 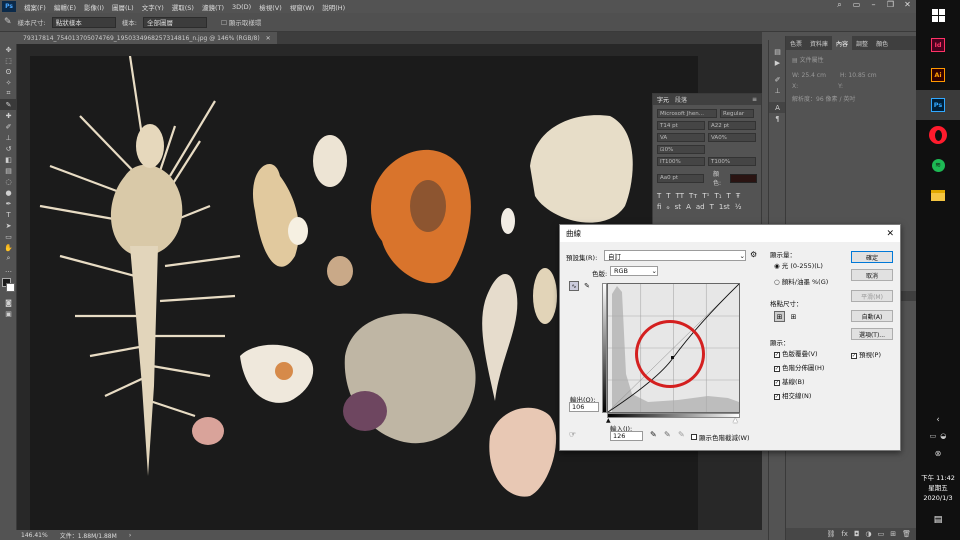 What do you see at coordinates (872, 296) in the screenshot?
I see `smooth-button: 平滑(M)` at bounding box center [872, 296].